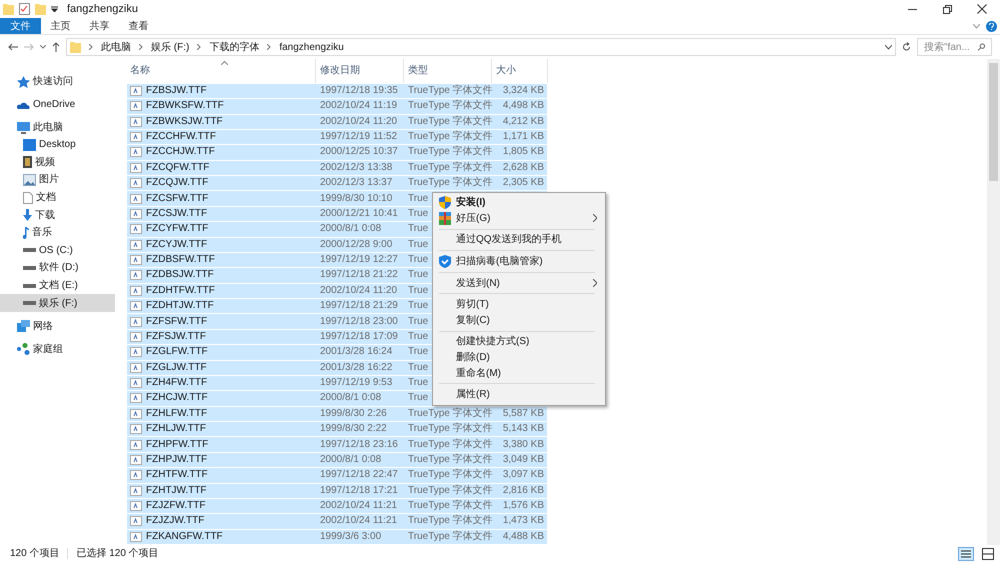  What do you see at coordinates (57, 233) in the screenshot?
I see `sidebar-item: 音乐` at bounding box center [57, 233].